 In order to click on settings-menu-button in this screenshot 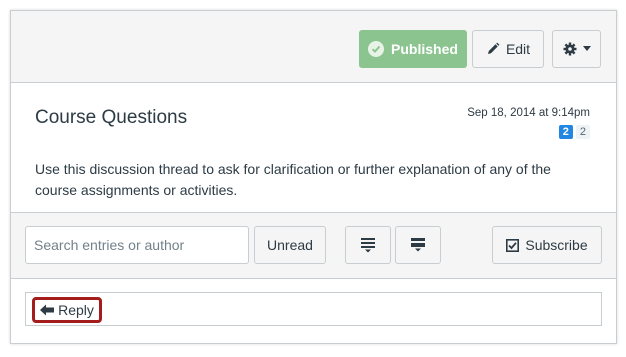, I will do `click(576, 49)`.